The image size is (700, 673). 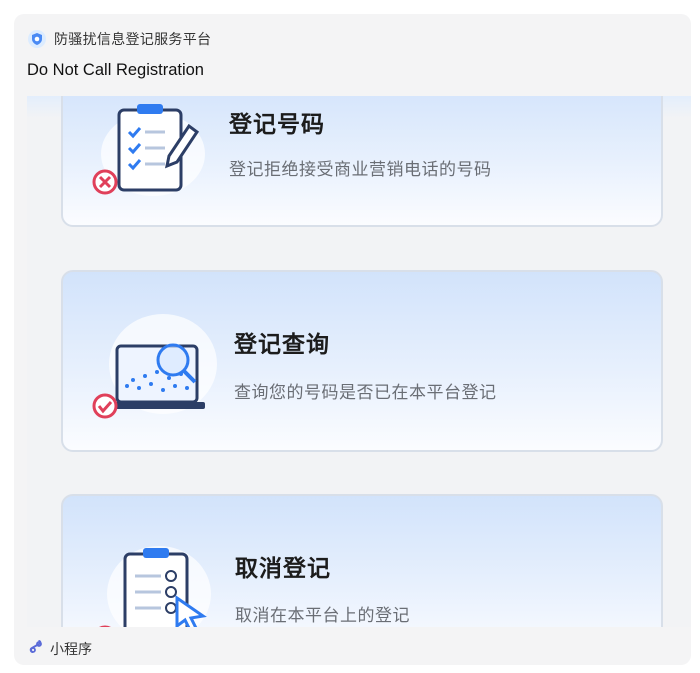 What do you see at coordinates (148, 150) in the screenshot?
I see `clipboard-pen-icon` at bounding box center [148, 150].